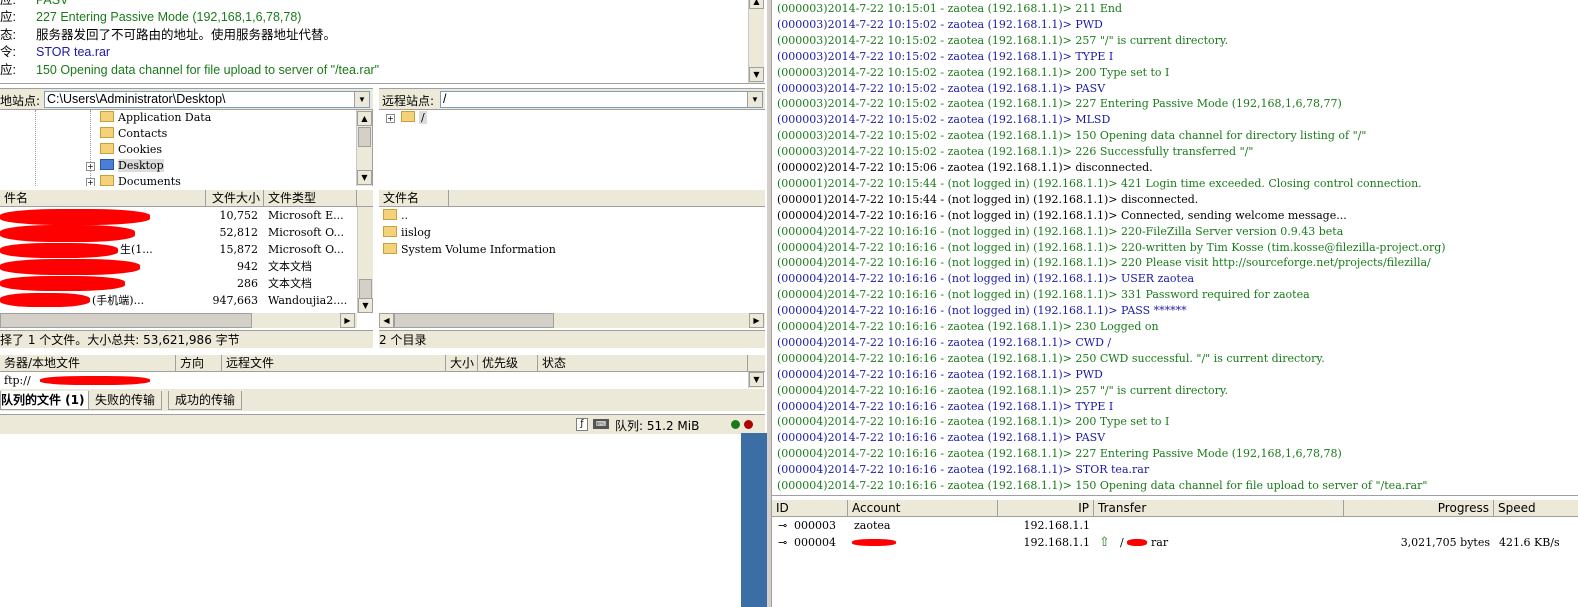  What do you see at coordinates (35, 148) in the screenshot?
I see `tree-line` at bounding box center [35, 148].